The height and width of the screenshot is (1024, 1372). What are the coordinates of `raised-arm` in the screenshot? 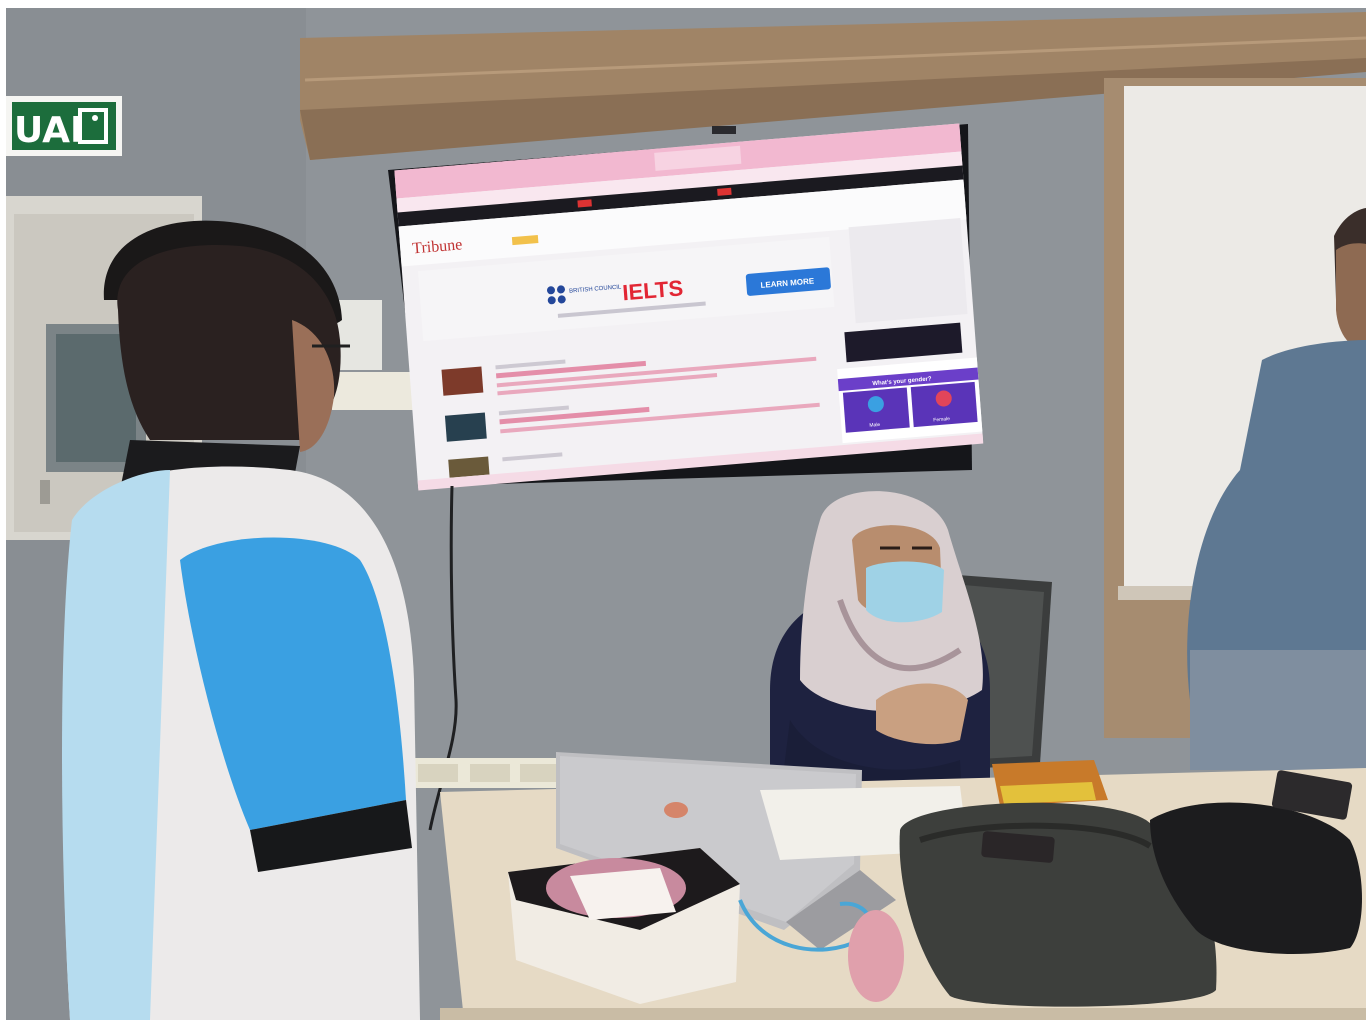 It's located at (922, 714).